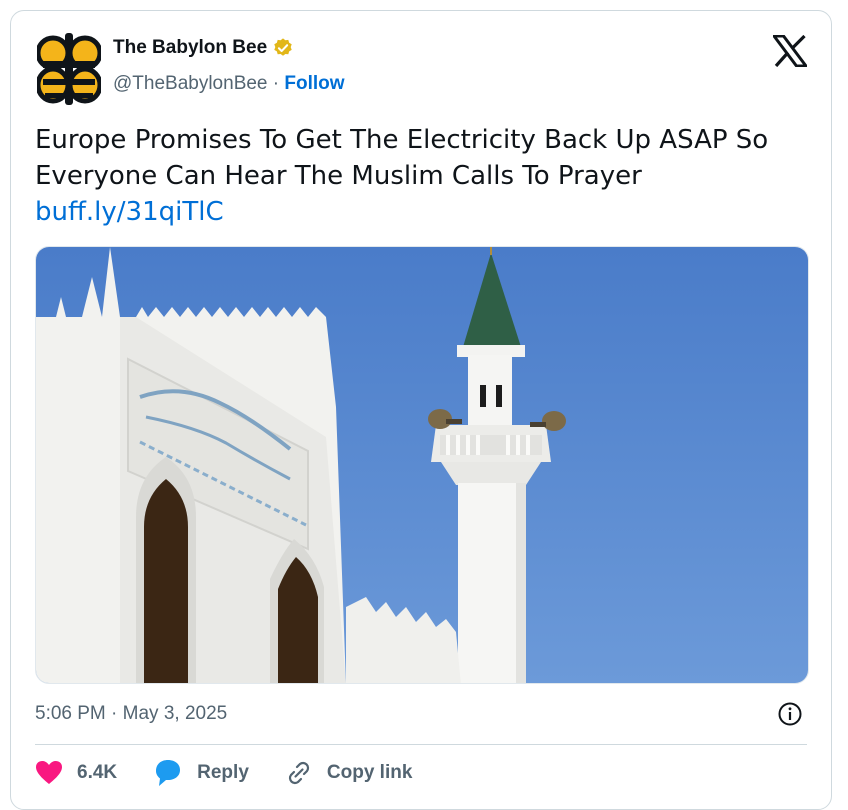  I want to click on tweet-actions: 6.4K Reply Copy link, so click(241, 773).